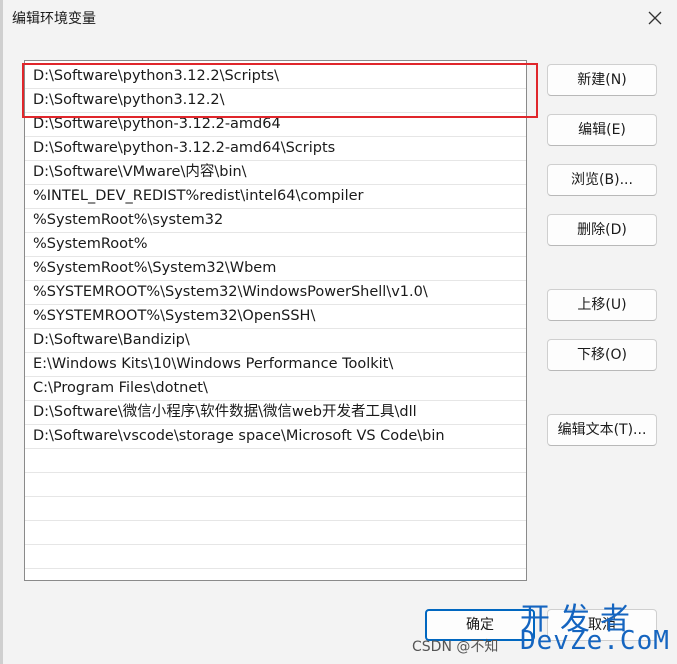 The image size is (677, 664). What do you see at coordinates (275, 221) in the screenshot?
I see `path-list-item: %SystemRoot%\system32` at bounding box center [275, 221].